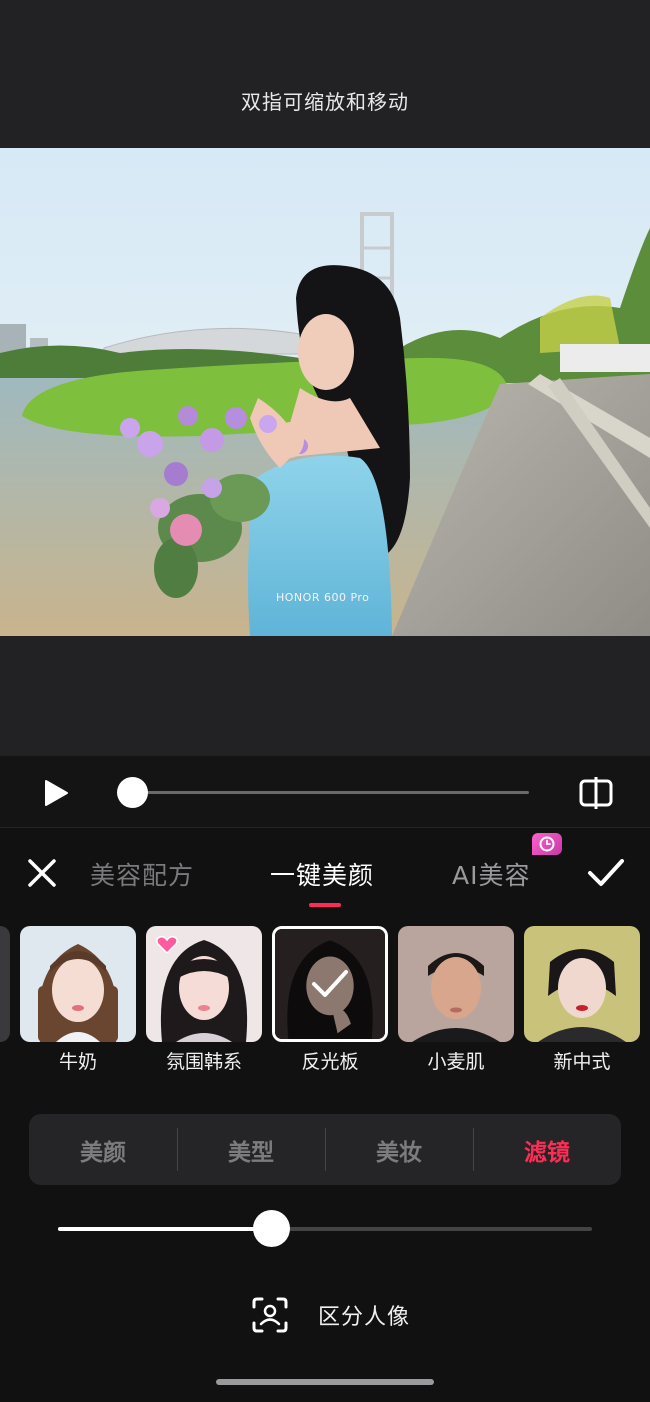  I want to click on preset-label: 小麦肌, so click(456, 1062).